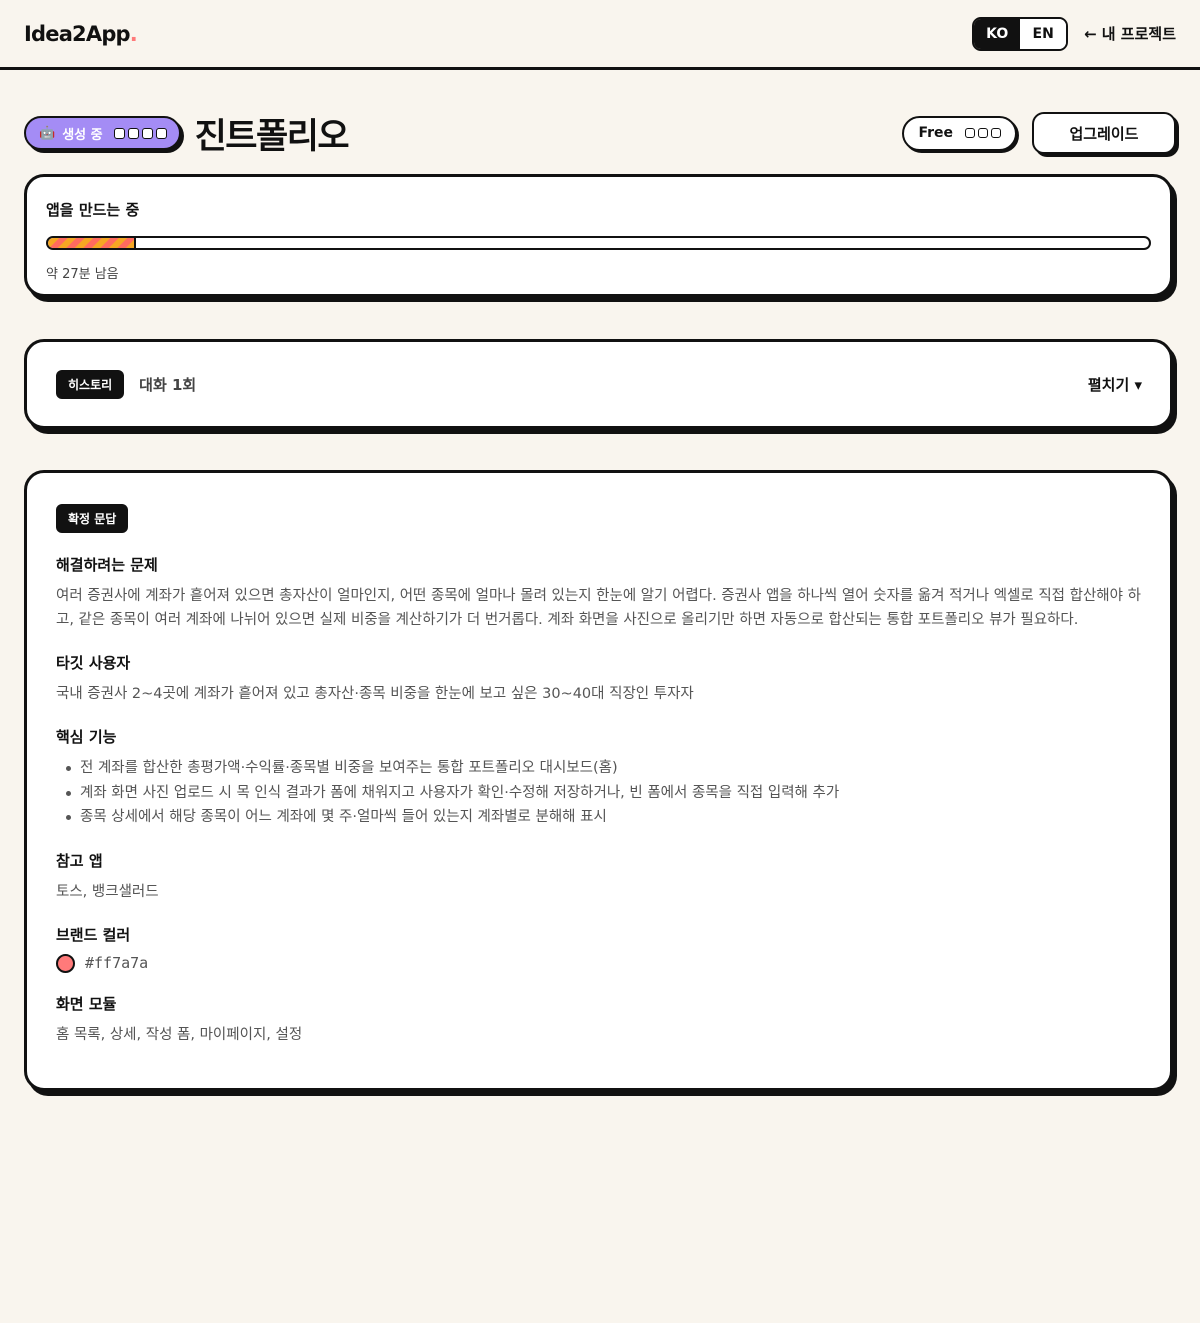  Describe the element at coordinates (1138, 34) in the screenshot. I see `my-projects-label: 내 프로젝트` at that location.